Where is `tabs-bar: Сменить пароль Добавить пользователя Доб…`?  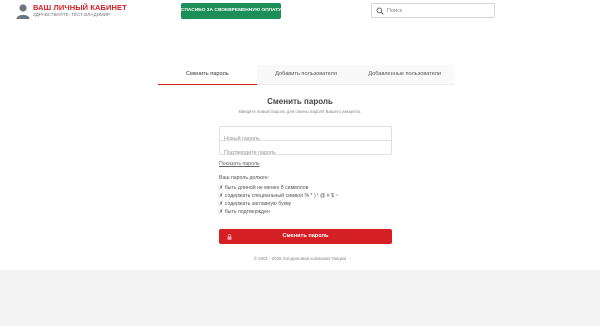 tabs-bar: Сменить пароль Добавить пользователя Доб… is located at coordinates (306, 75).